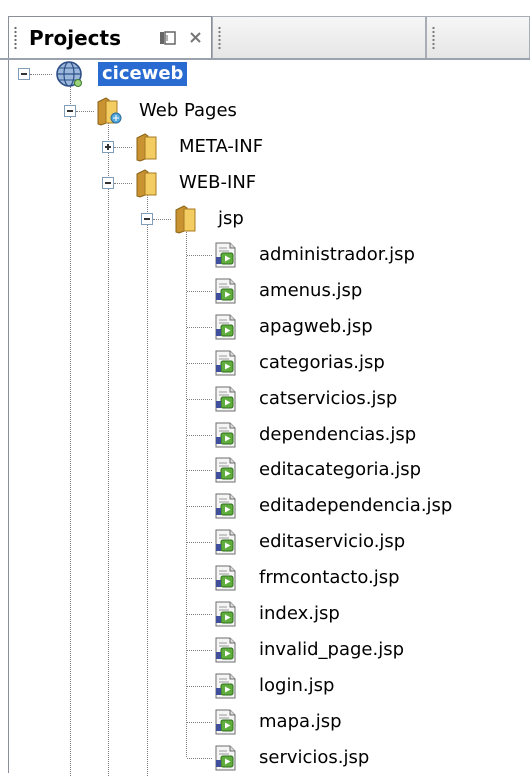 The image size is (530, 776). Describe the element at coordinates (75, 38) in the screenshot. I see `tab-title: Projects` at that location.